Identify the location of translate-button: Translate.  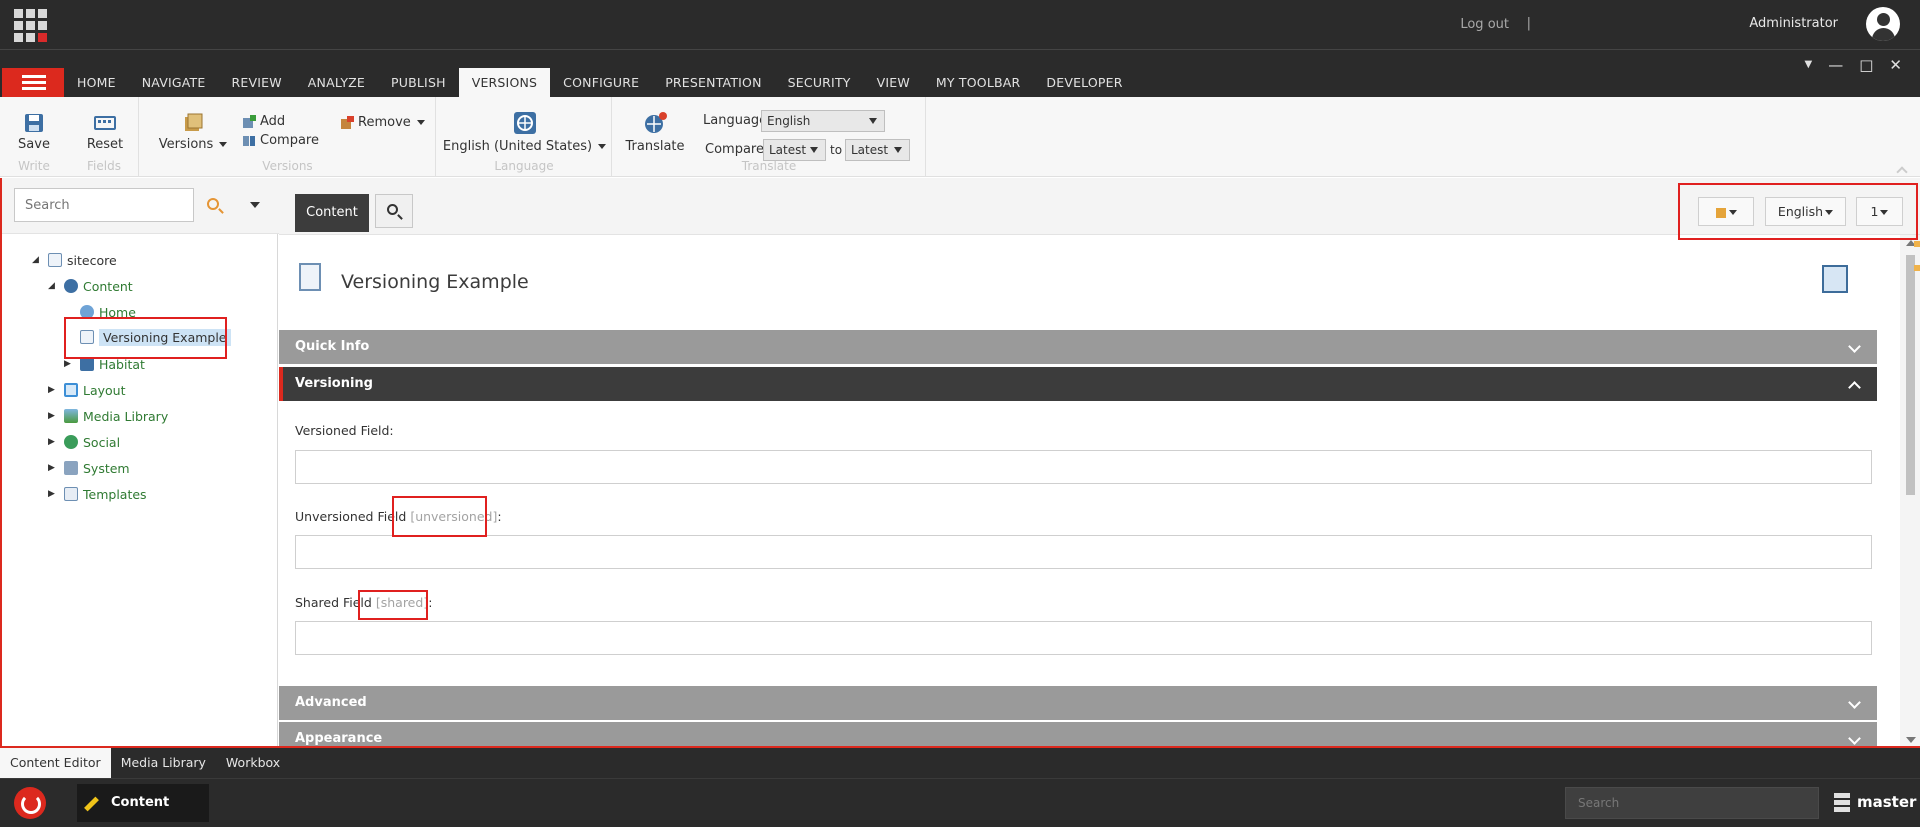
(655, 132).